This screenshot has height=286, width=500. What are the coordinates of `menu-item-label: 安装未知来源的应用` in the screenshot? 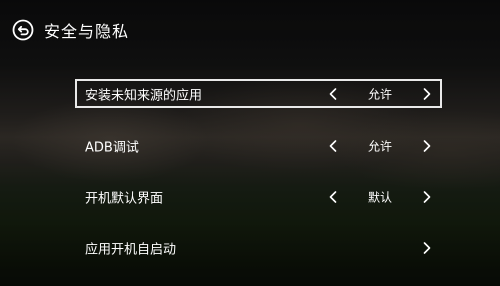 It's located at (144, 95).